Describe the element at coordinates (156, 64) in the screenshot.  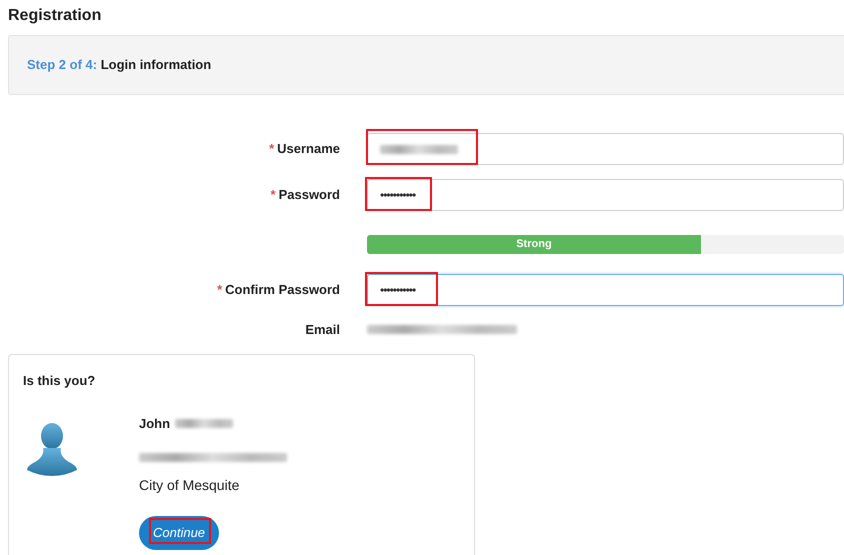
I see `step-title: Login information` at that location.